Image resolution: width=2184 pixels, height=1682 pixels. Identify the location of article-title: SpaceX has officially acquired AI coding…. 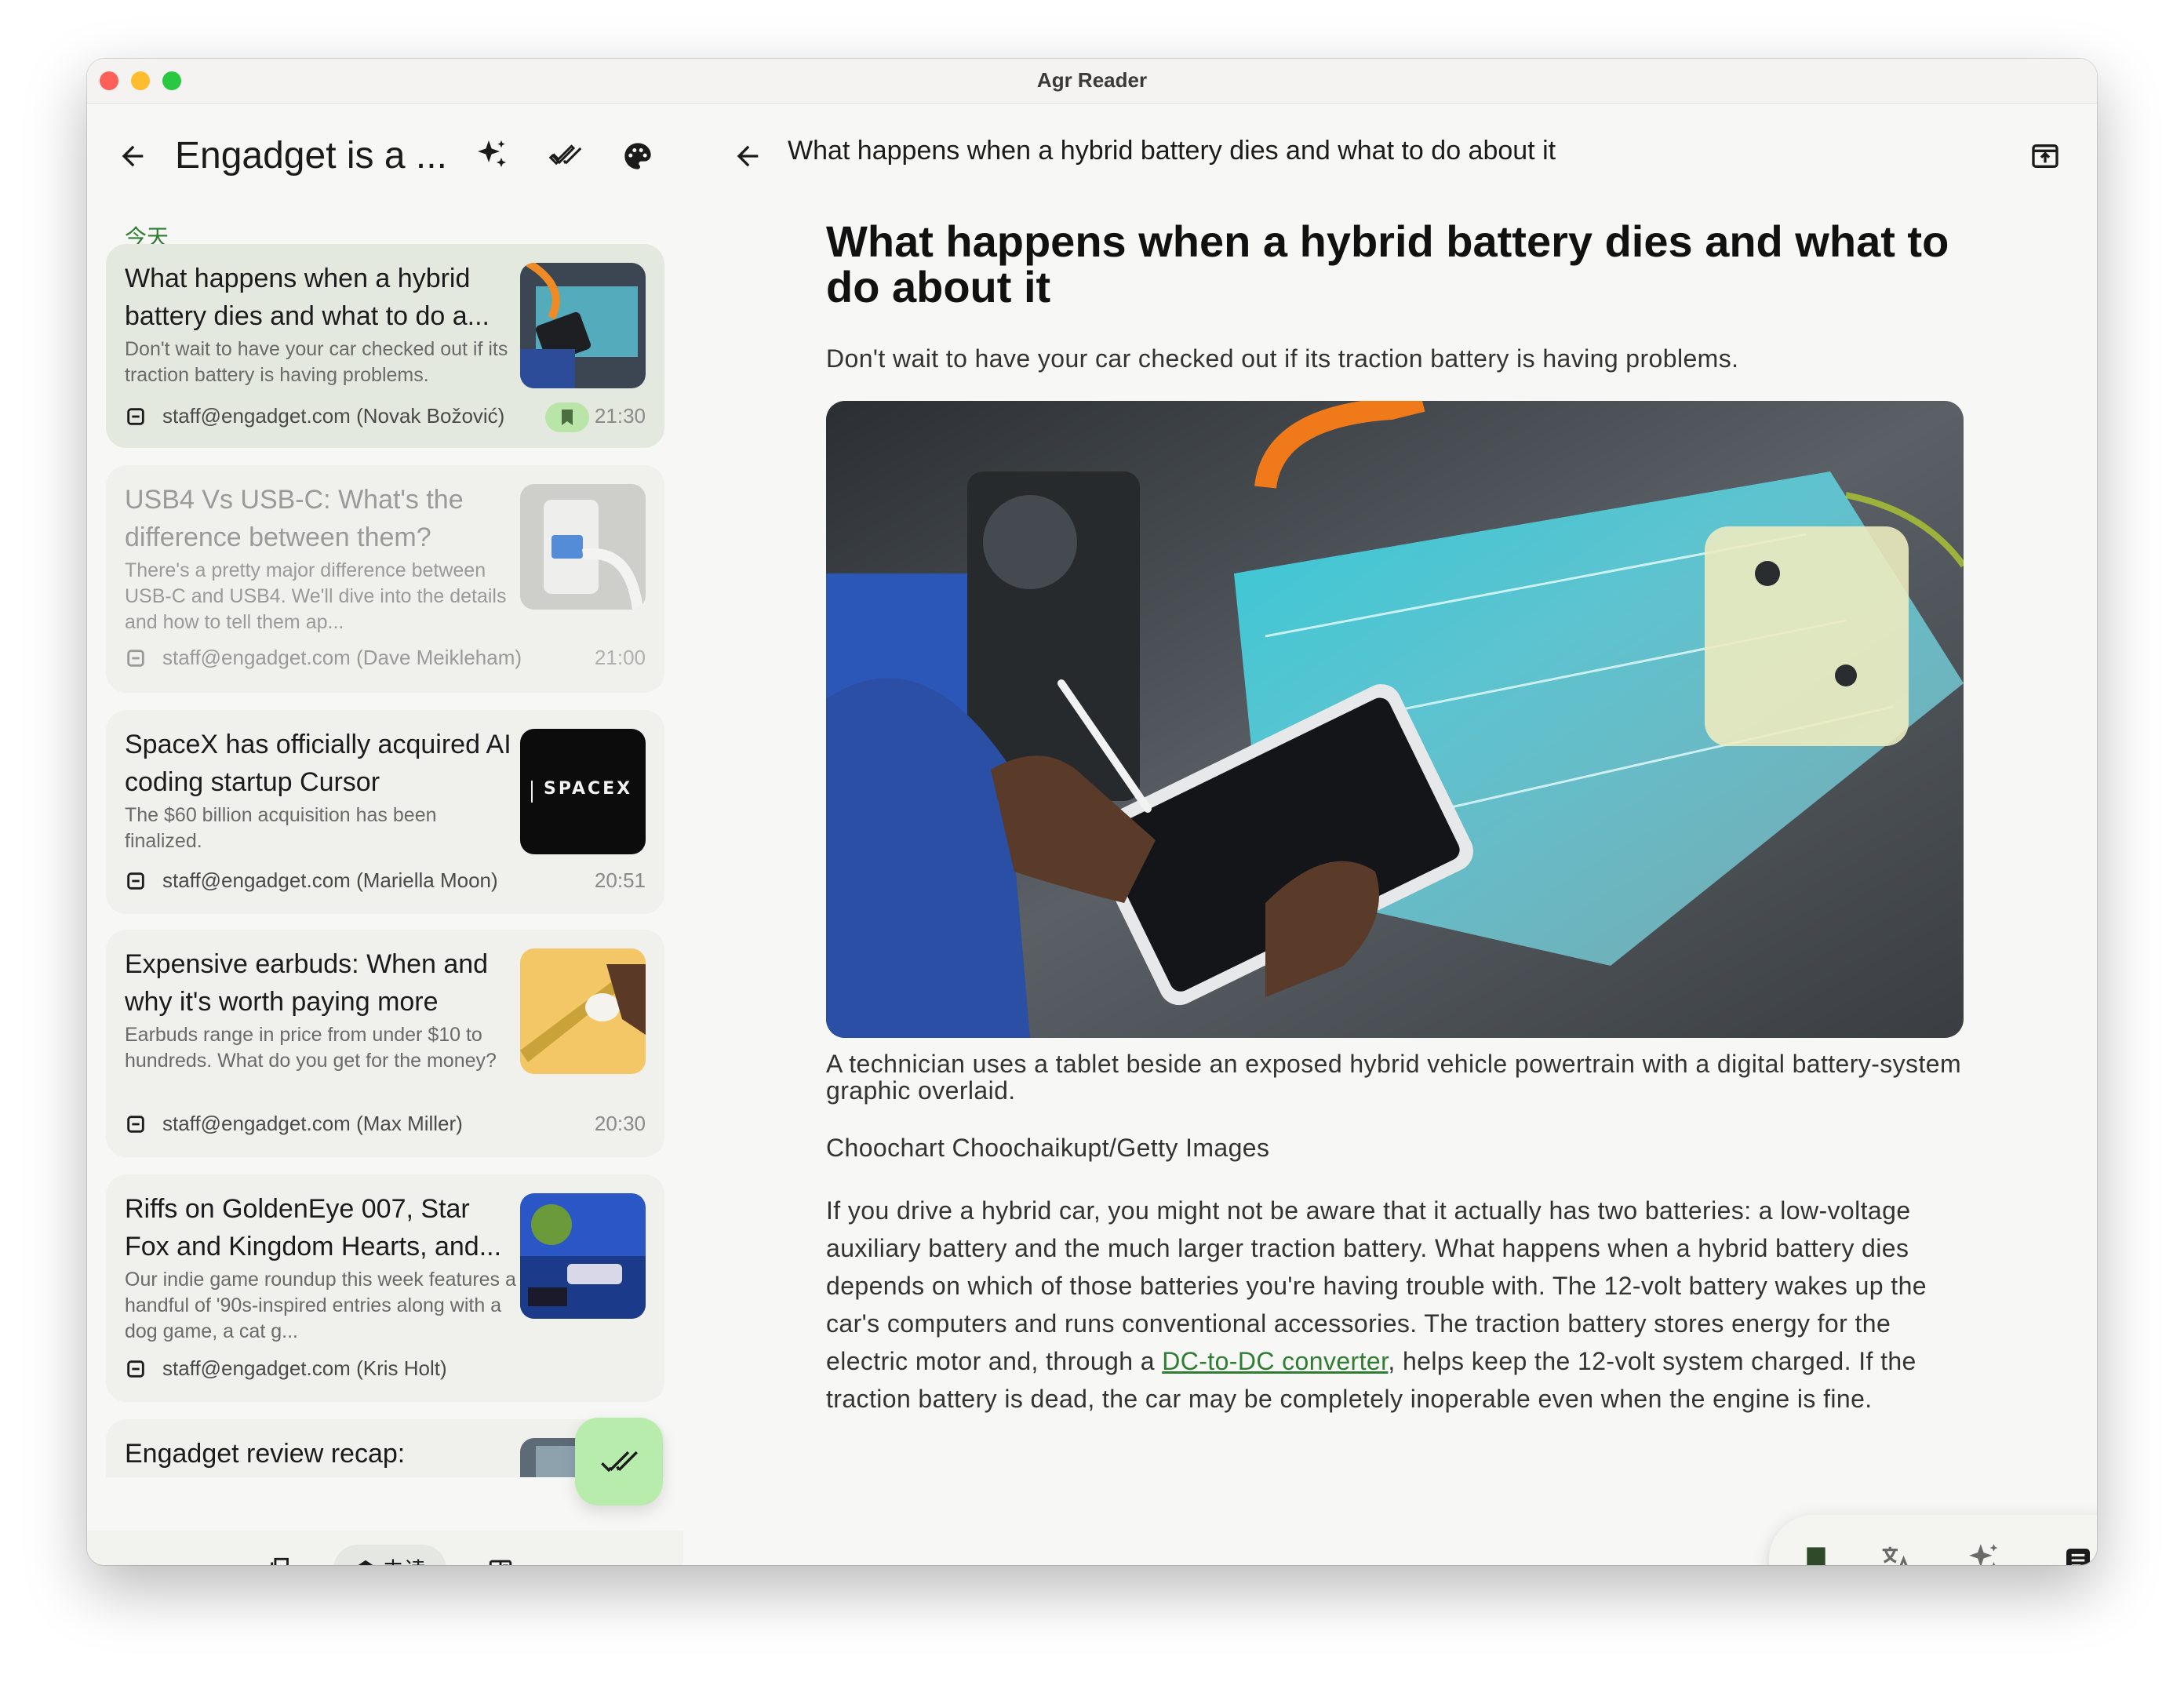
(318, 763).